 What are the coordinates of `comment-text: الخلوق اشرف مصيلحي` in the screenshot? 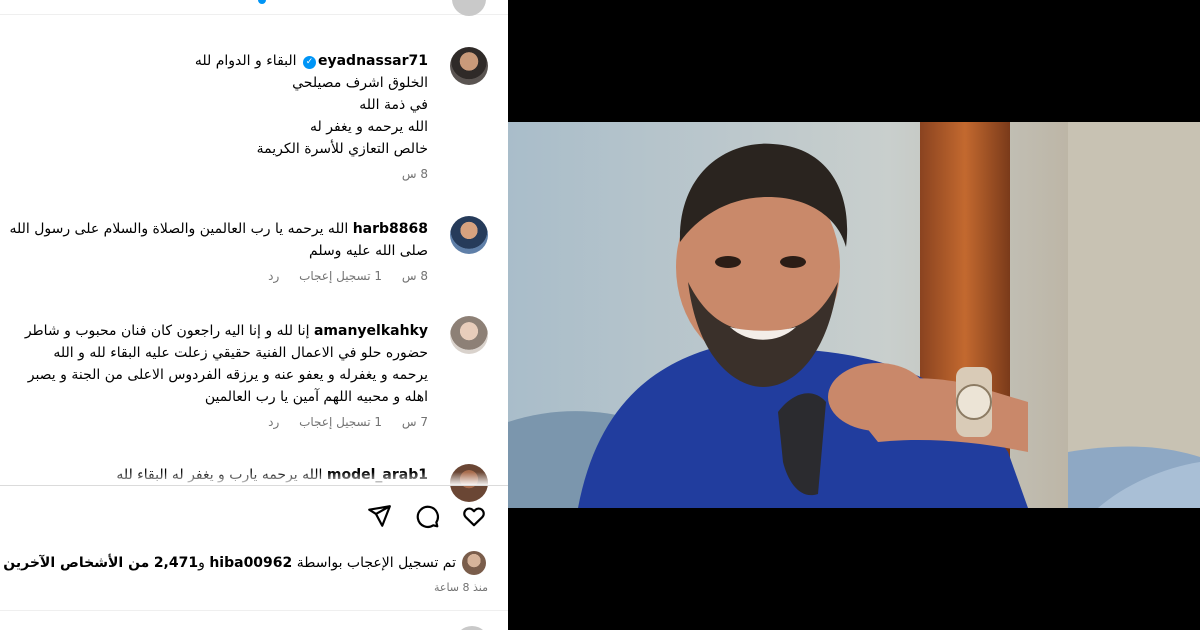 It's located at (360, 83).